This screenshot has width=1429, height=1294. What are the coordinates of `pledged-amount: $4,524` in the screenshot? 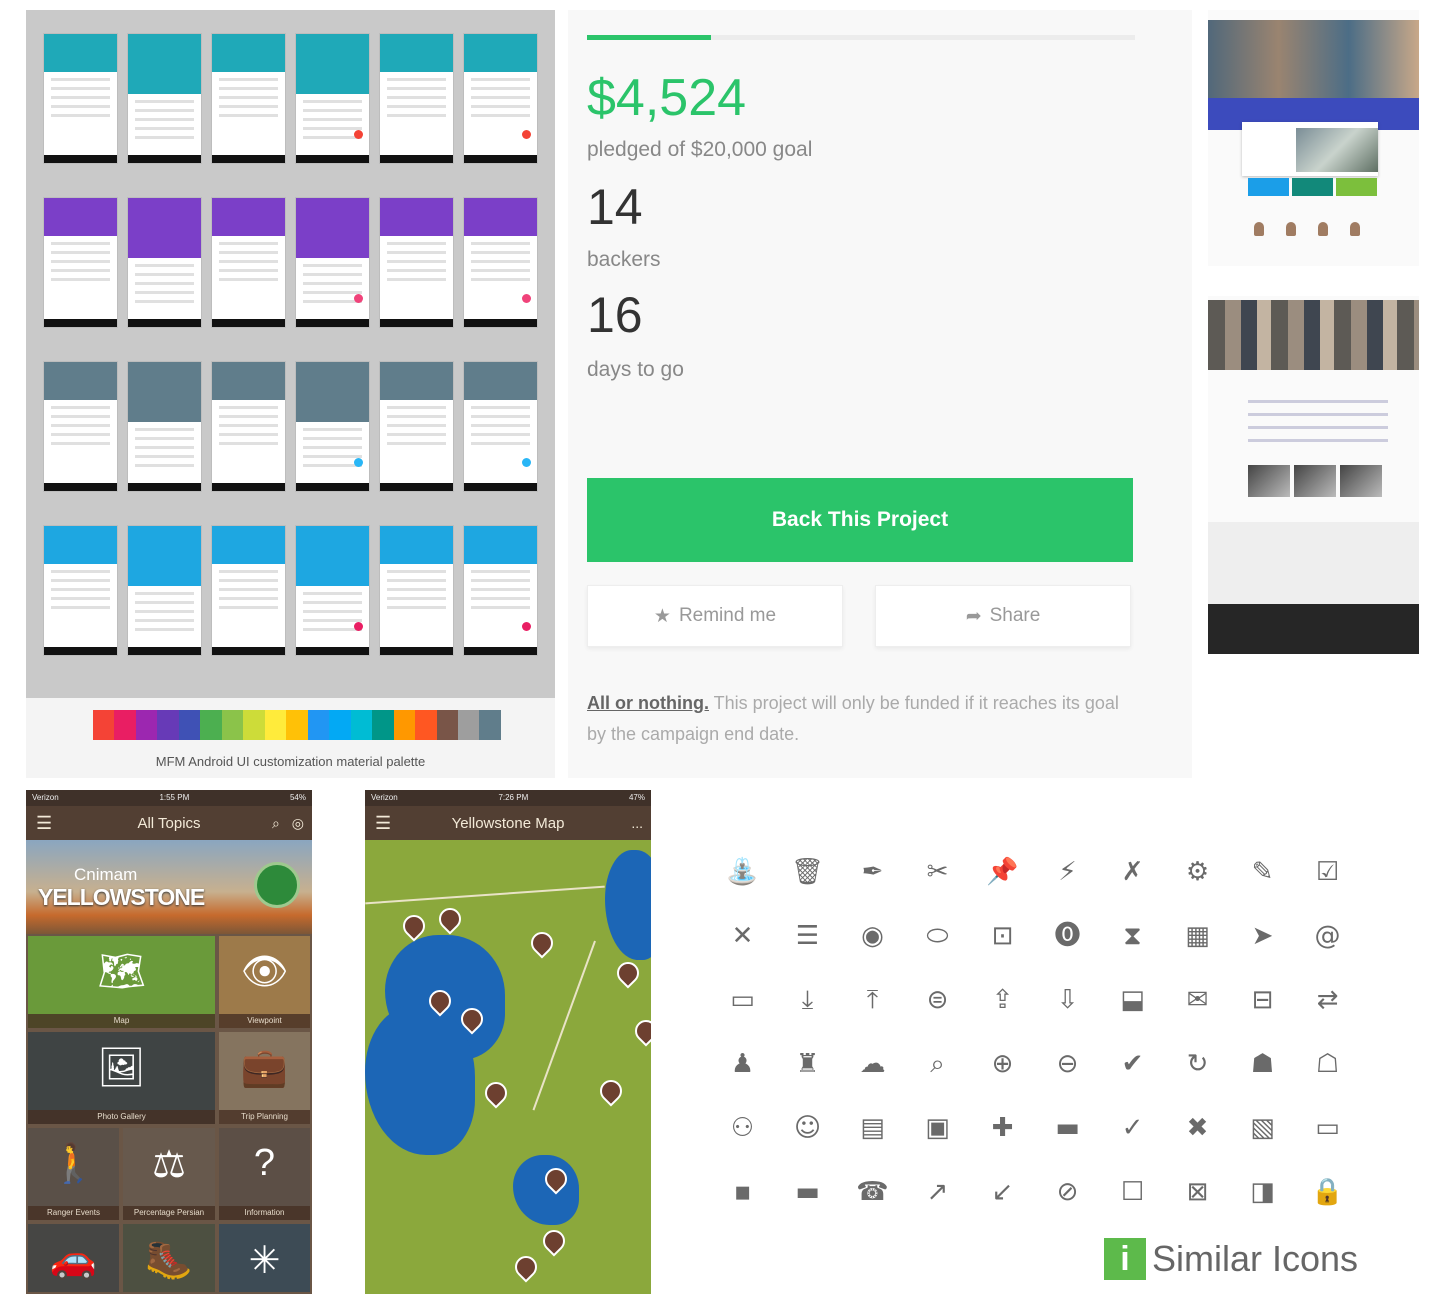 It's located at (667, 98).